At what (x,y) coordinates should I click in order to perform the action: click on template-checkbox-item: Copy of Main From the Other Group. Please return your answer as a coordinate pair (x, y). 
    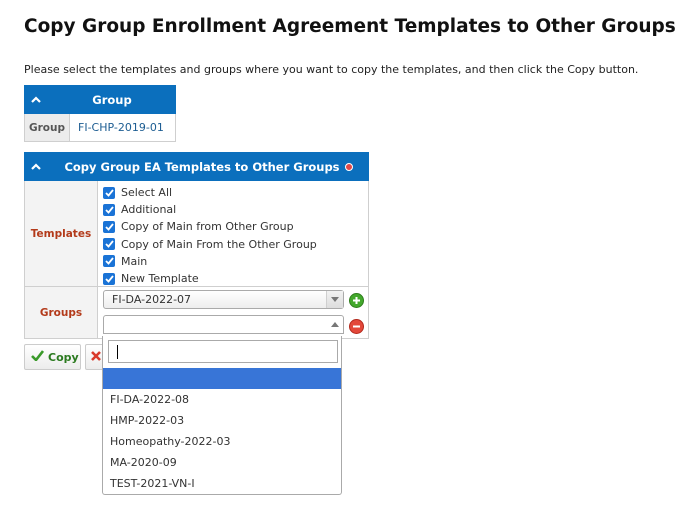
    Looking at the image, I should click on (210, 244).